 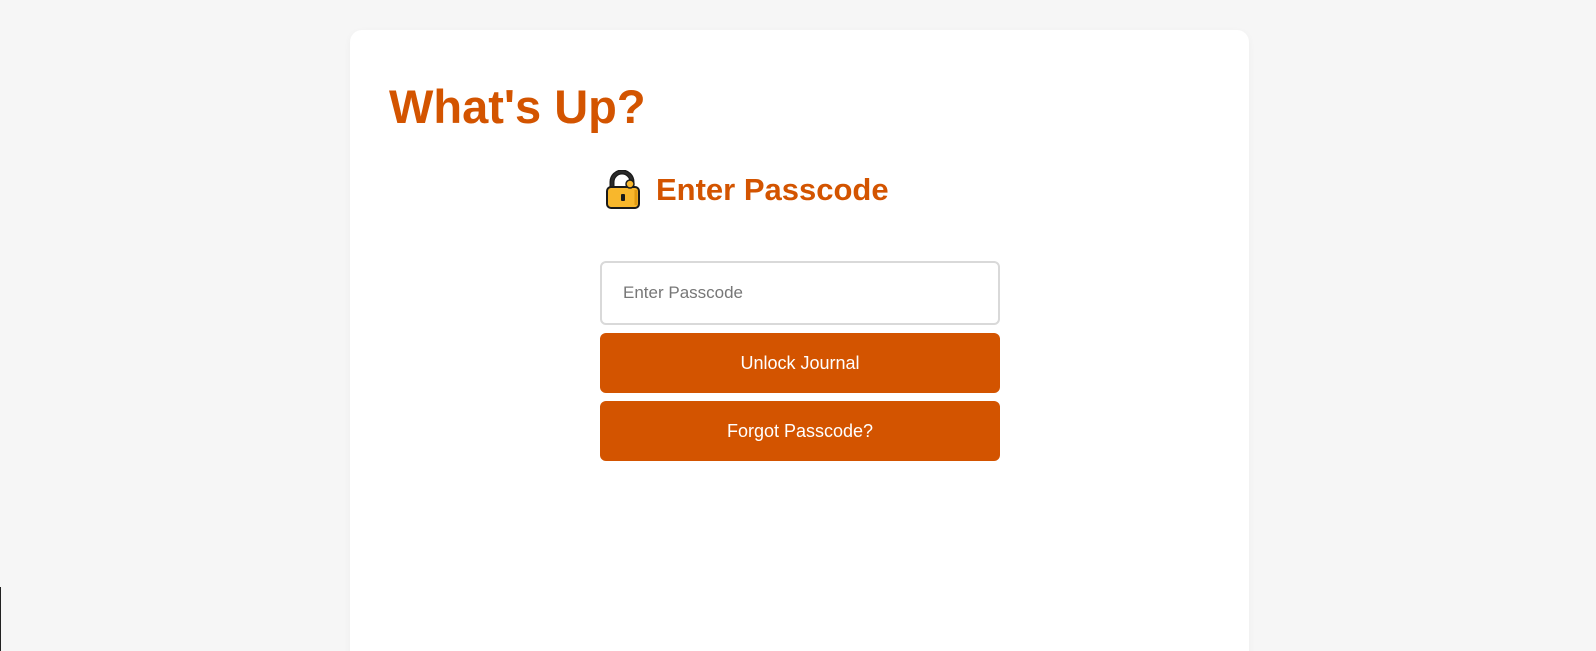 I want to click on lock-icon, so click(x=623, y=189).